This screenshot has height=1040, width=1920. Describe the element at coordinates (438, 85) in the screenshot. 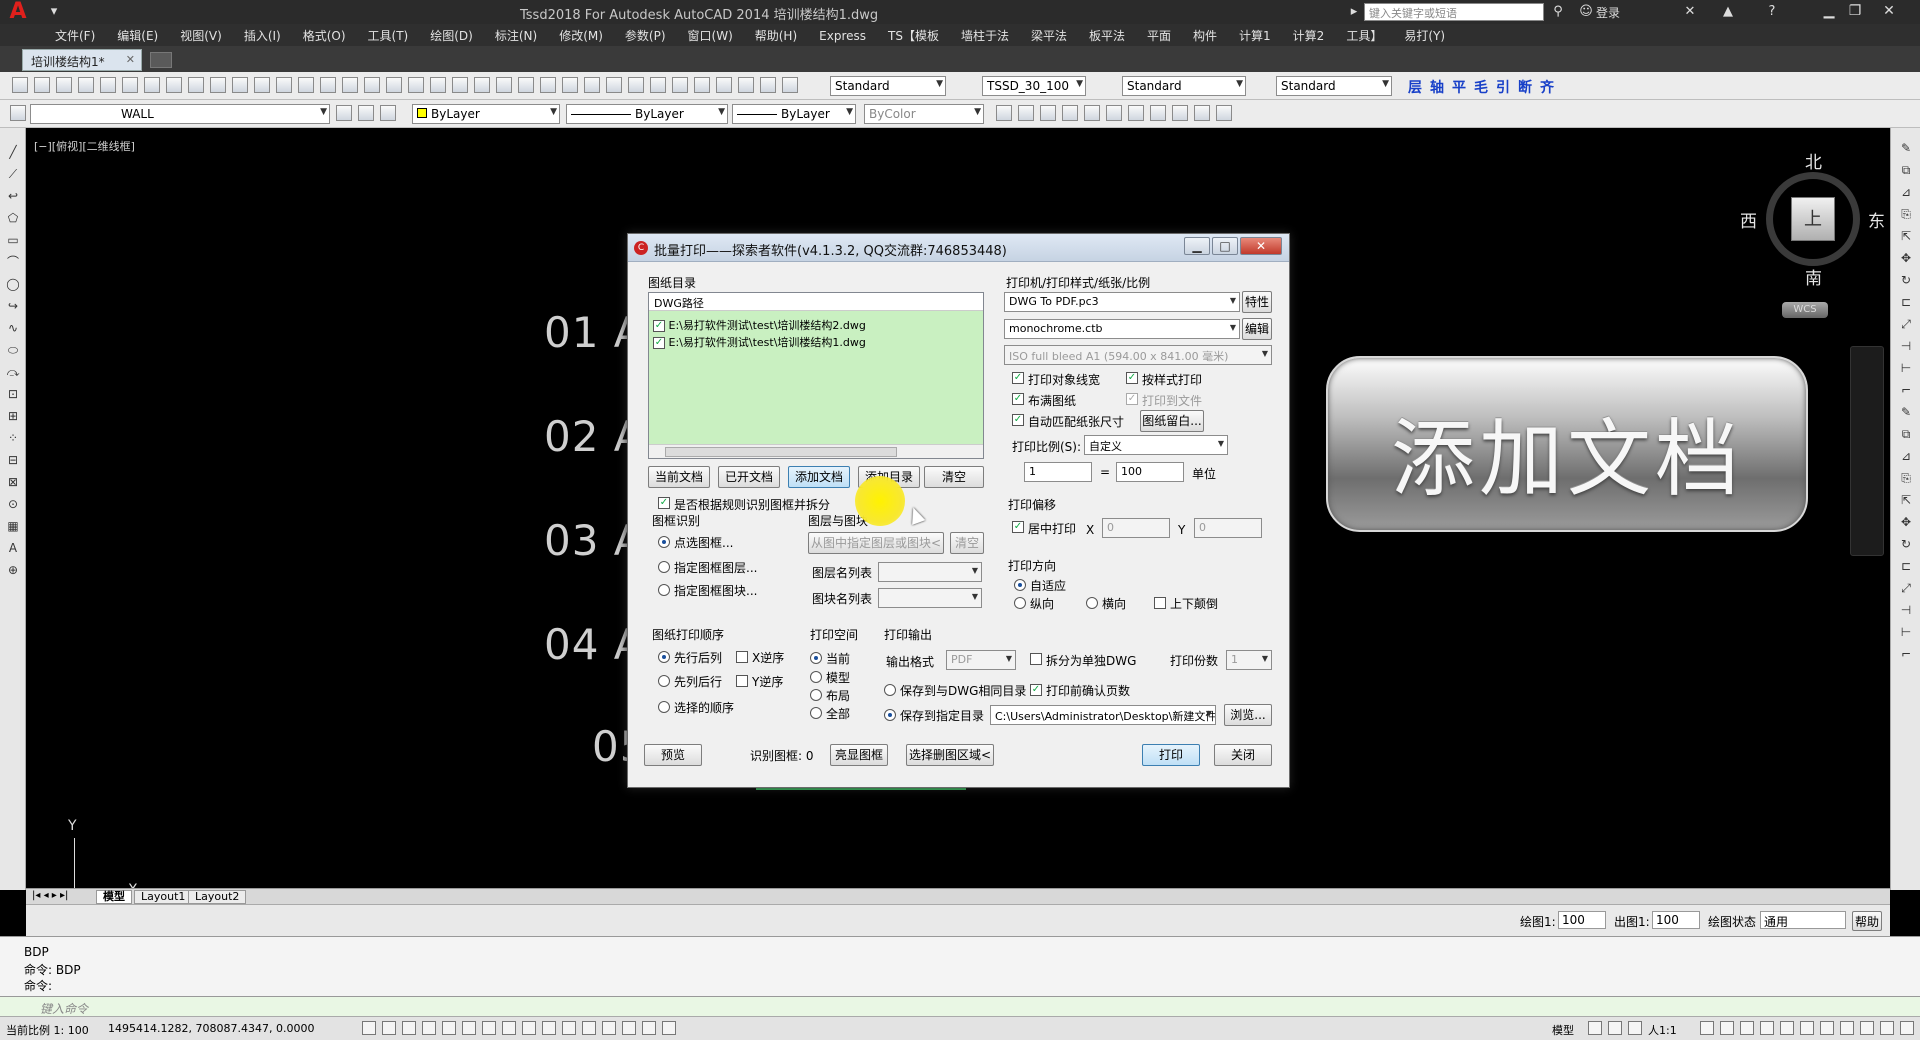

I see `toolbar-tool-19-icon` at that location.